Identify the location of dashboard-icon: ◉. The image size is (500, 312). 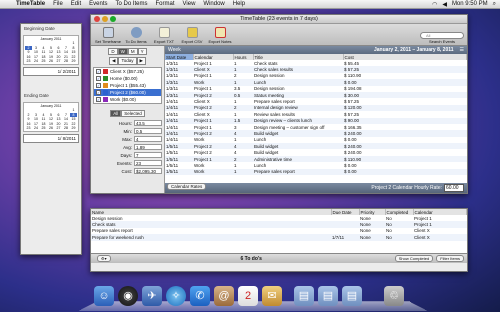
(128, 296).